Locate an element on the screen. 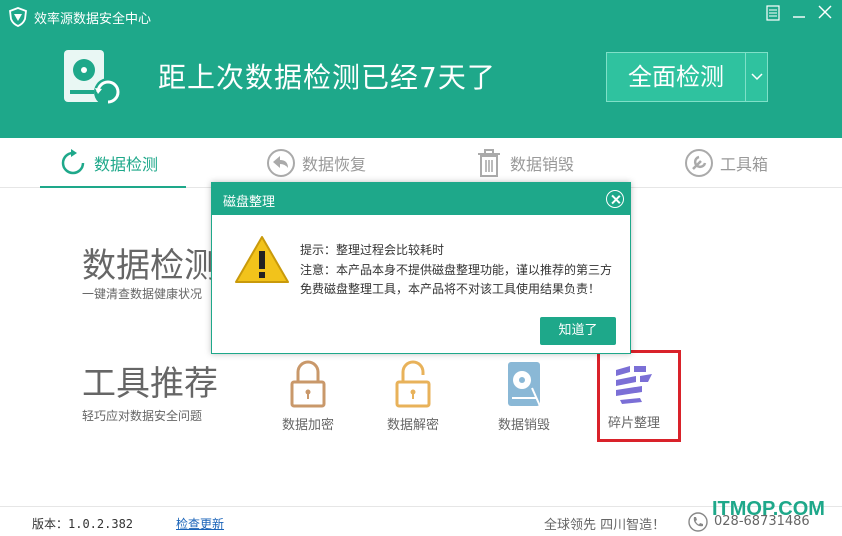 This screenshot has width=842, height=536. wrench-icon is located at coordinates (699, 163).